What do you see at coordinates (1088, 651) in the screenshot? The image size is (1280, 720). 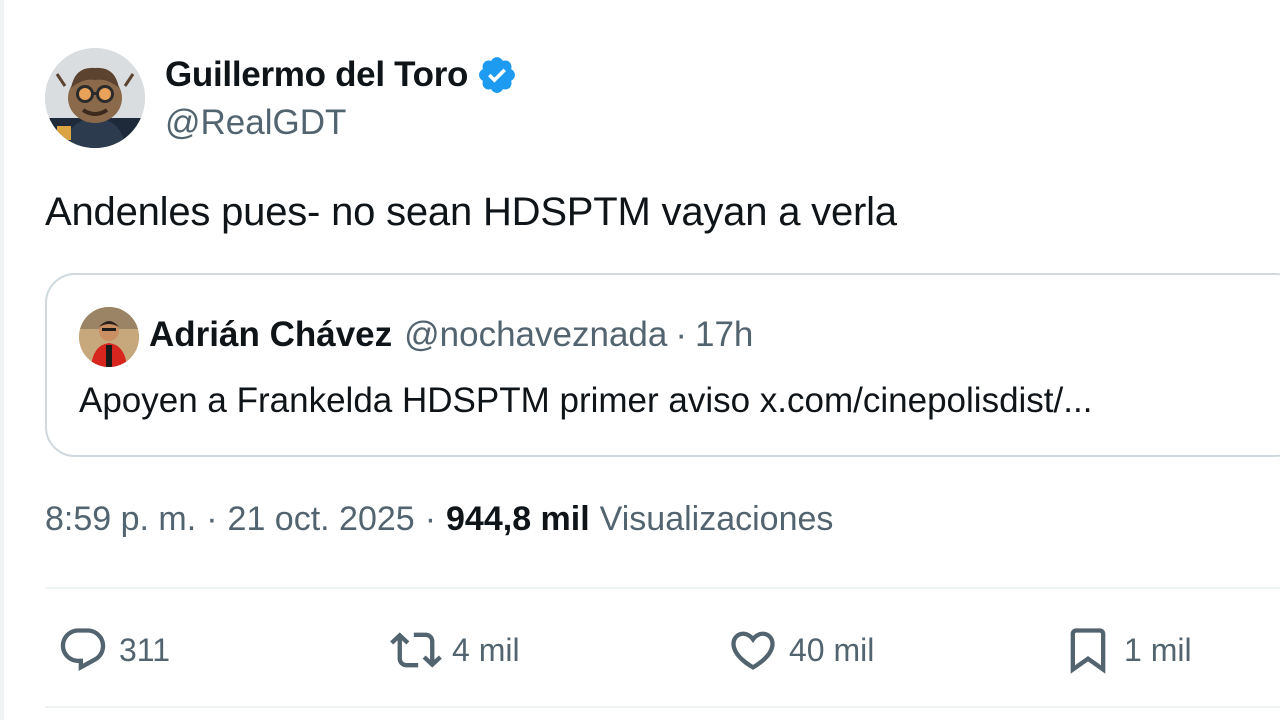 I see `bookmark-icon` at bounding box center [1088, 651].